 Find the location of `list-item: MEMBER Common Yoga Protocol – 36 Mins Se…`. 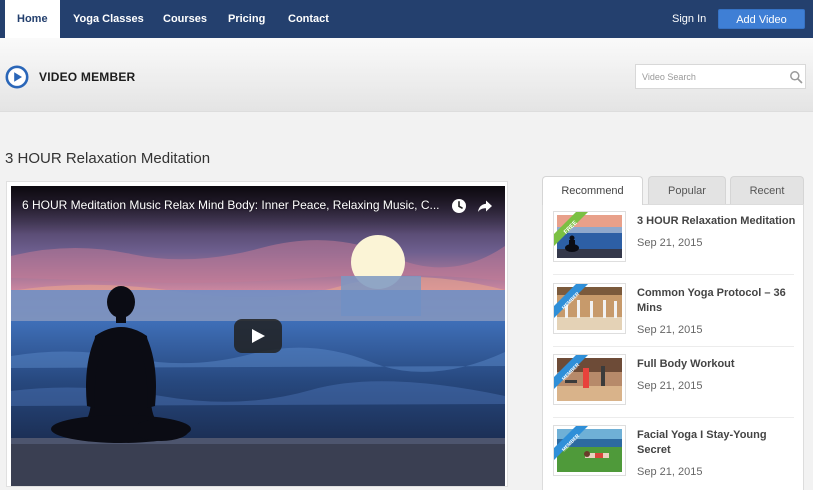

list-item: MEMBER Common Yoga Protocol – 36 Mins Se… is located at coordinates (673, 312).